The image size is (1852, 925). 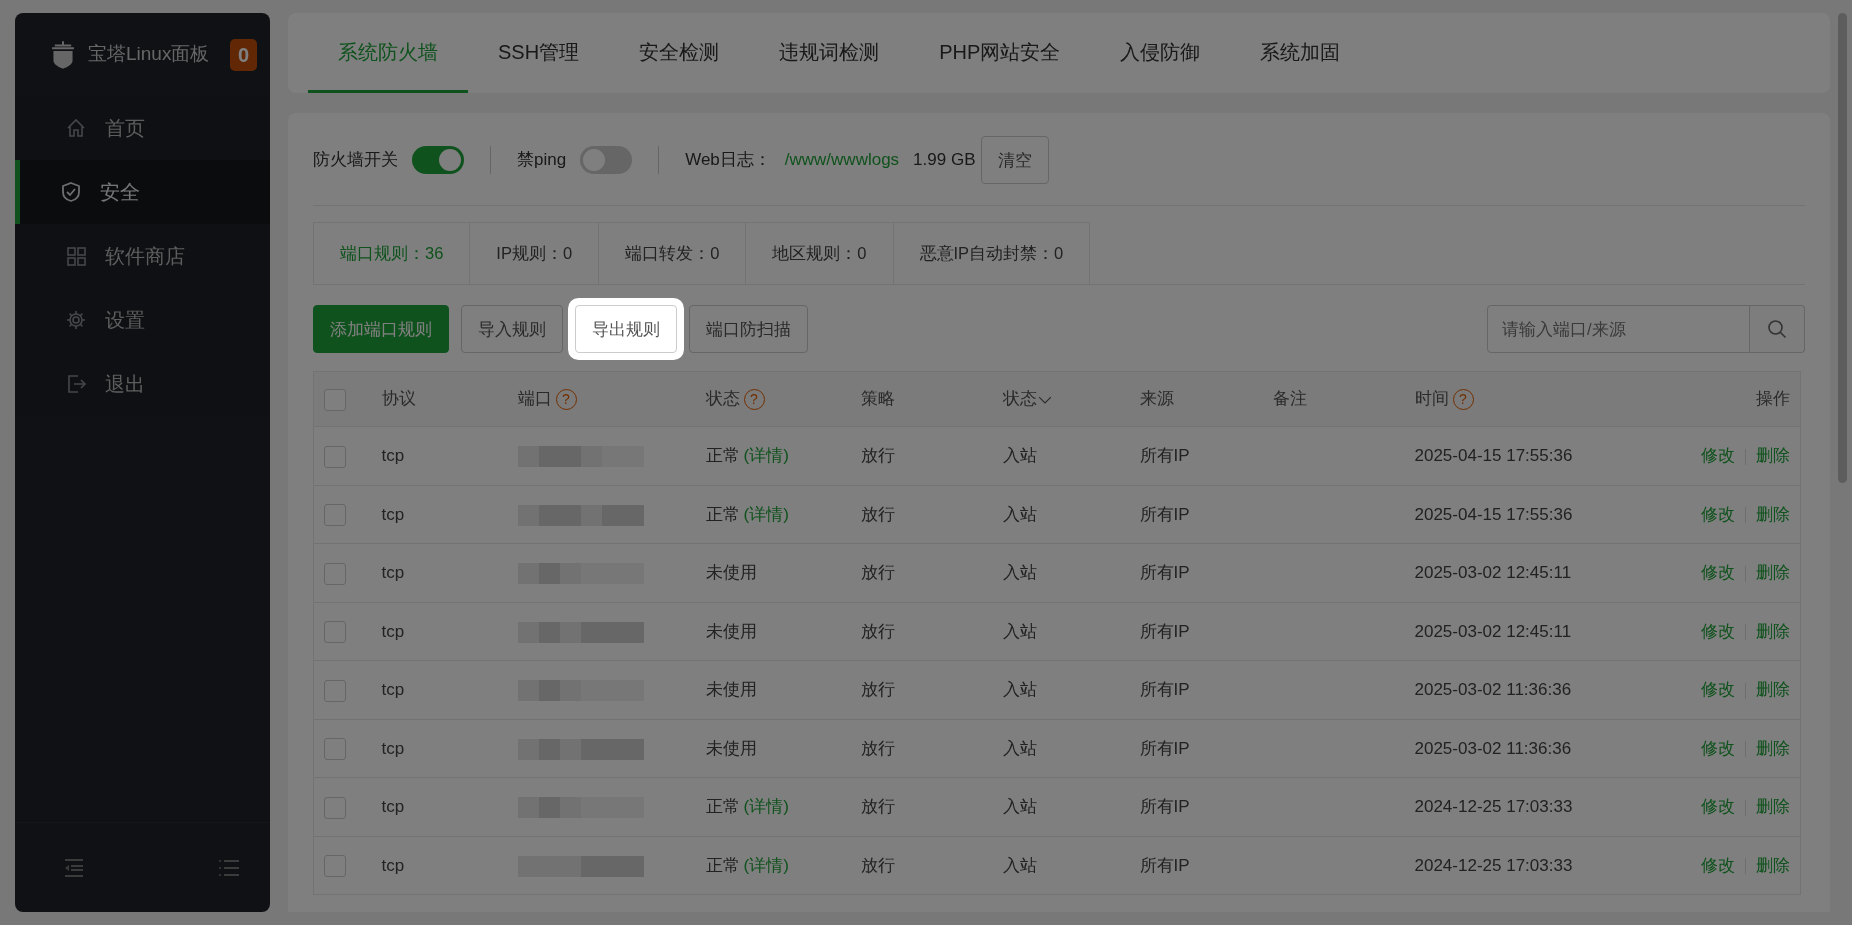 I want to click on tab: 违规词检测, so click(x=829, y=53).